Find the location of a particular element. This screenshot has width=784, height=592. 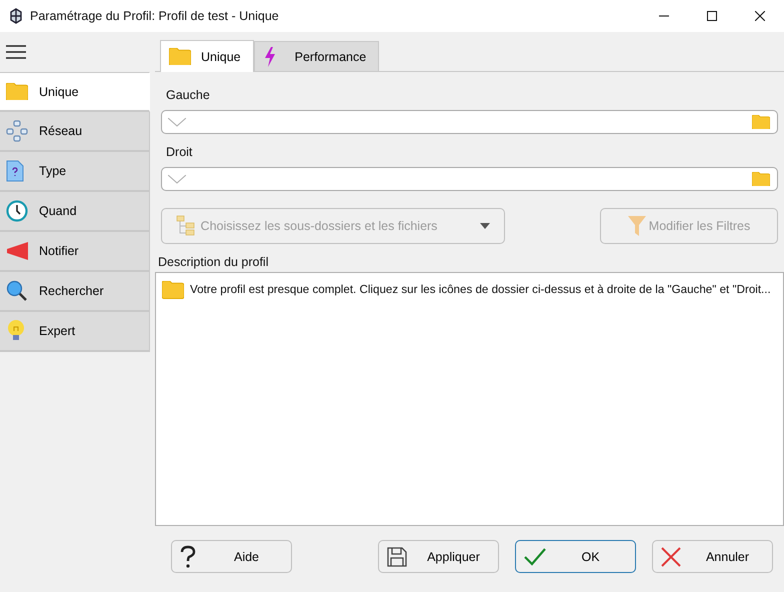

sidebar-item: Quand is located at coordinates (75, 212).